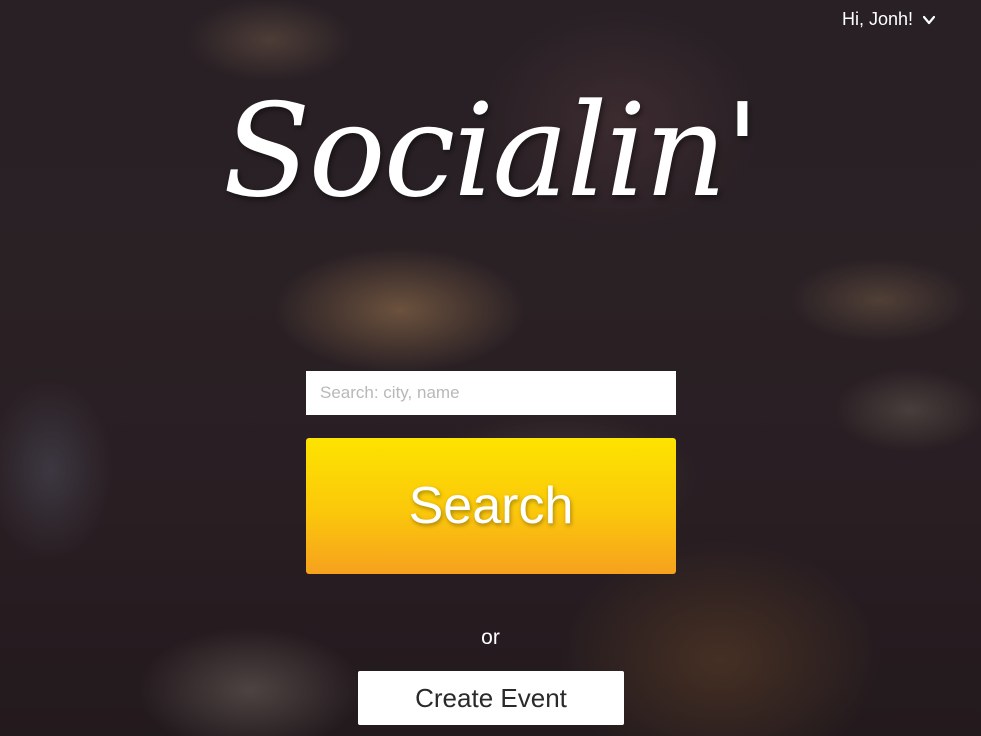 The height and width of the screenshot is (736, 981). I want to click on search-button: Search, so click(491, 506).